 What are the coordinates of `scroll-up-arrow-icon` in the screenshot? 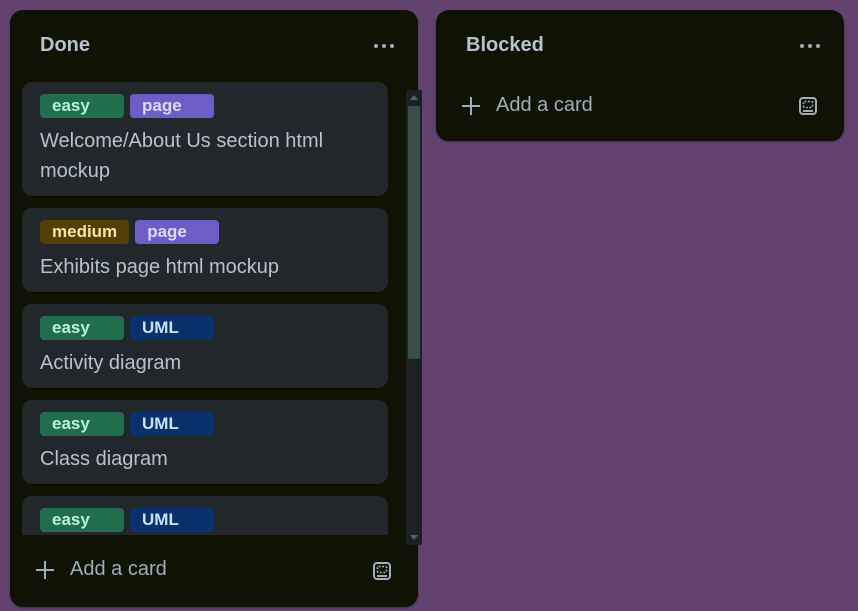 It's located at (414, 97).